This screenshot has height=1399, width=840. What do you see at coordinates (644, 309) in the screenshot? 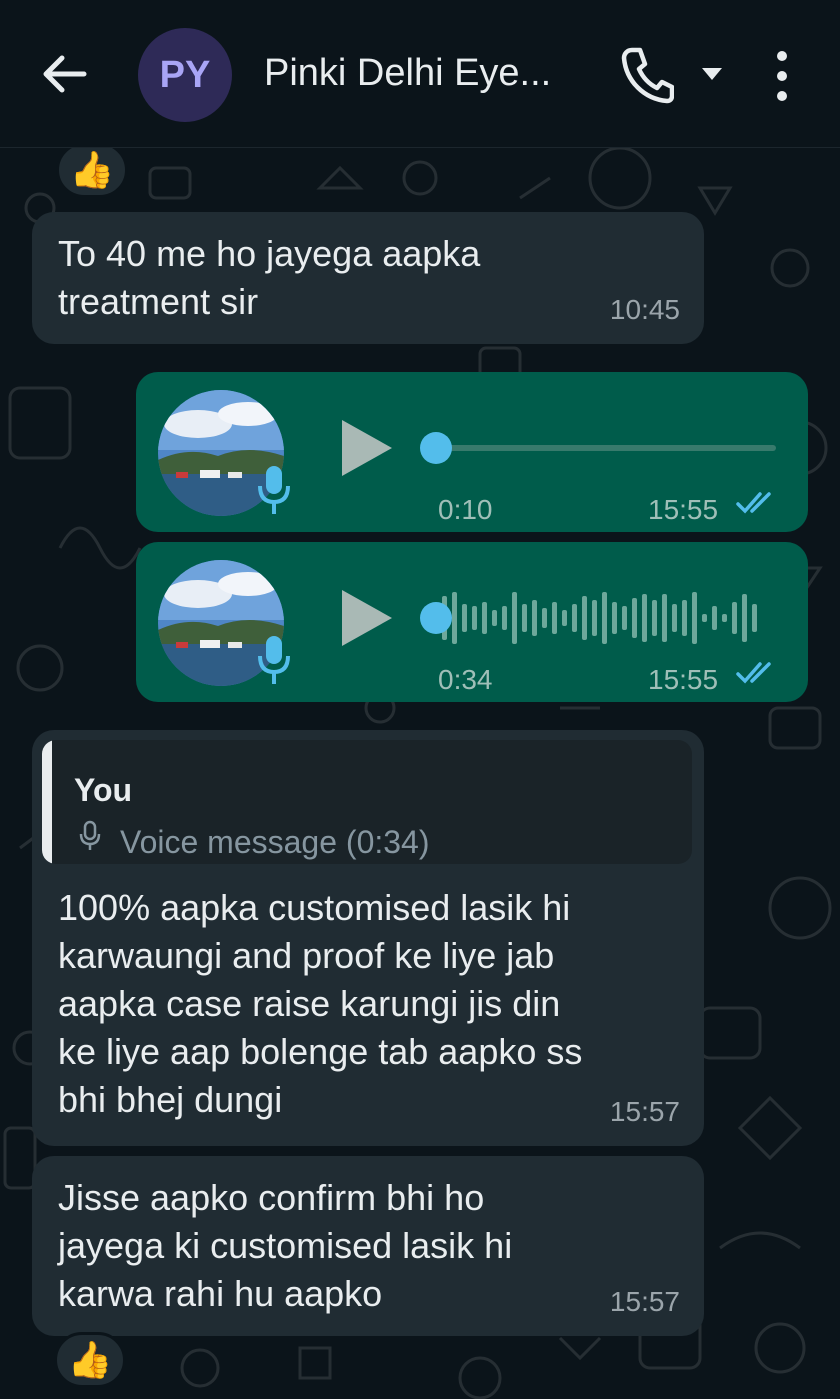
I see `message-time: 10:45` at bounding box center [644, 309].